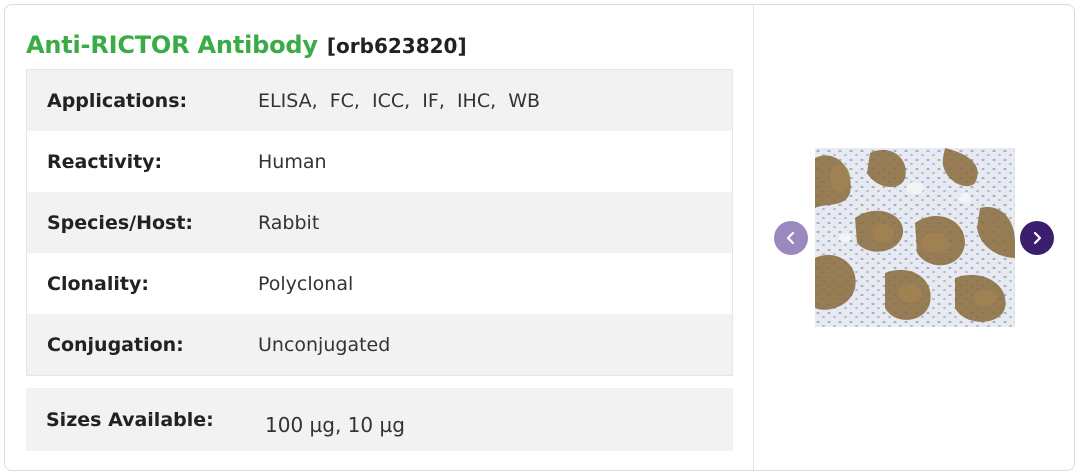 This screenshot has width=1080, height=475. I want to click on spec-value: Polyclonal, so click(306, 283).